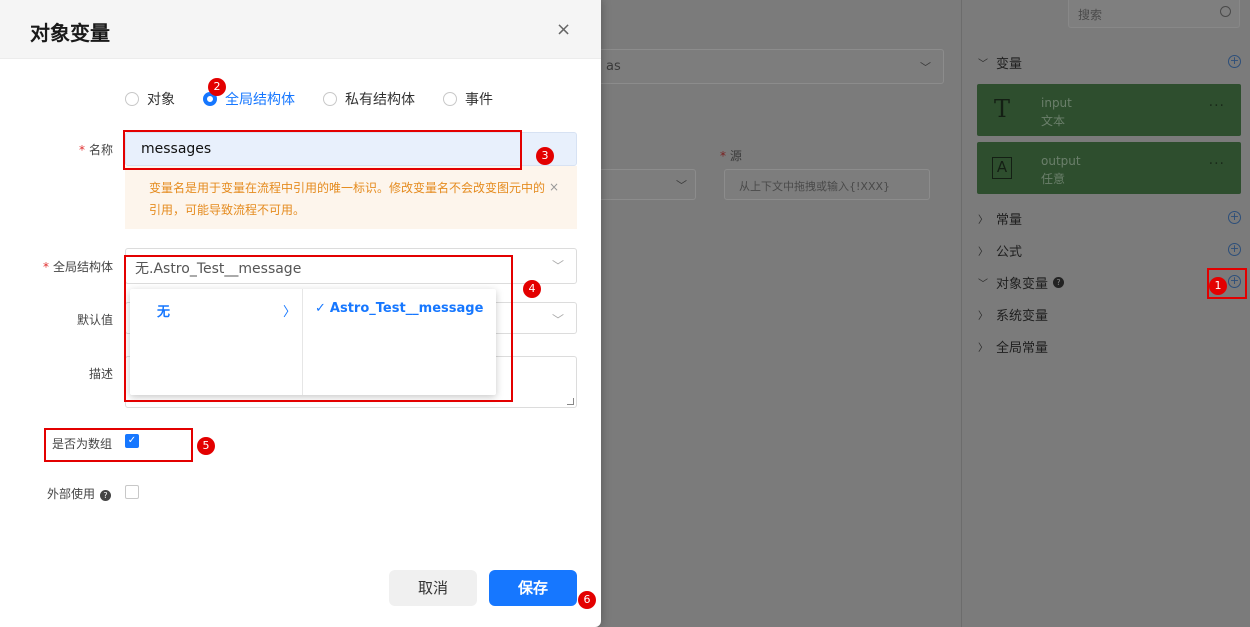  I want to click on variable-type: 文本, so click(1053, 121).